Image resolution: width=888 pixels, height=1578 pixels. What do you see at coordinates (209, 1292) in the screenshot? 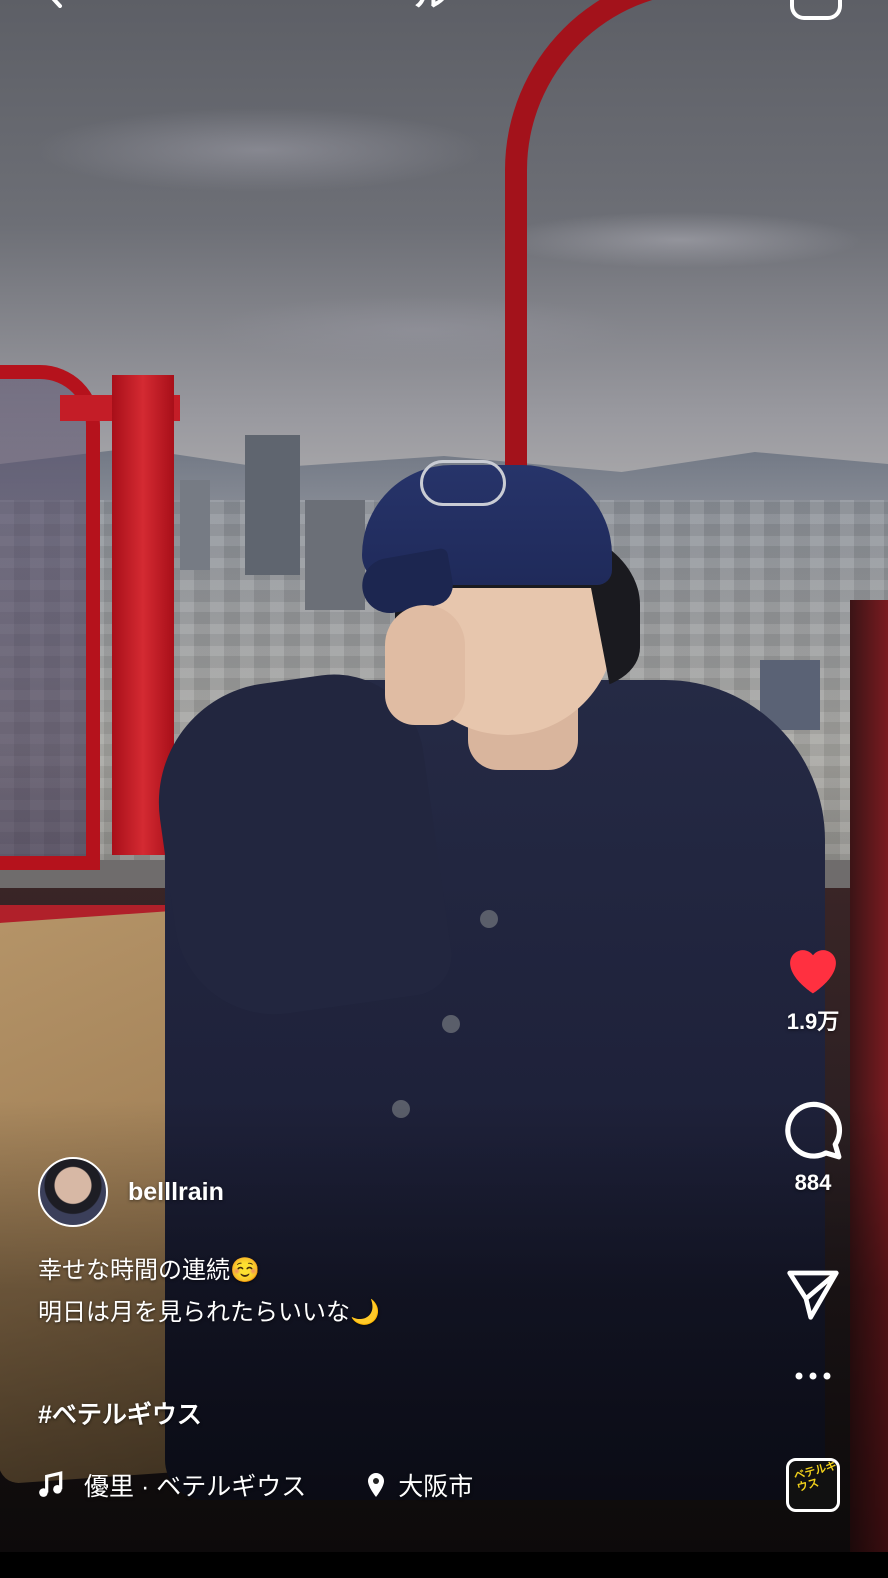
I see `caption: 幸せな時間の連続☺️ 明日は月を見られたらいいな🌙` at bounding box center [209, 1292].